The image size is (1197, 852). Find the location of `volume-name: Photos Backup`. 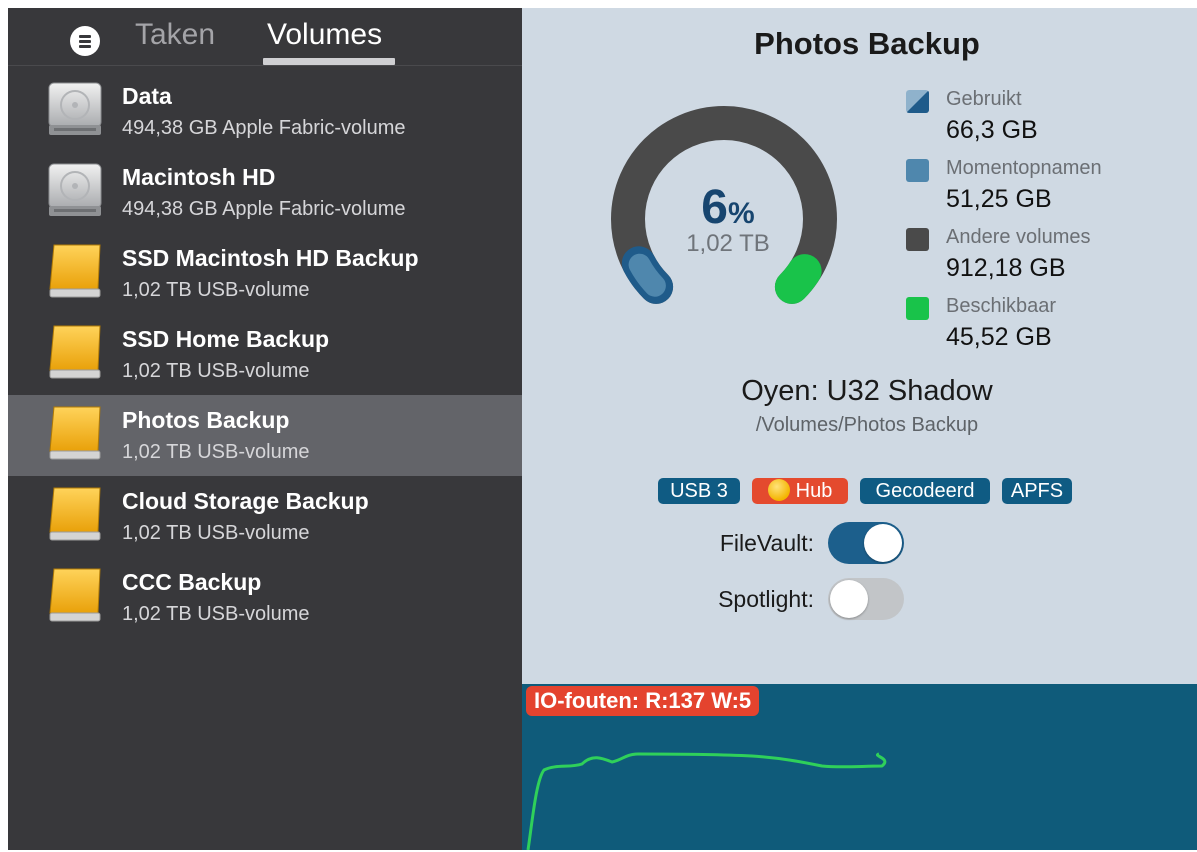

volume-name: Photos Backup is located at coordinates (206, 420).